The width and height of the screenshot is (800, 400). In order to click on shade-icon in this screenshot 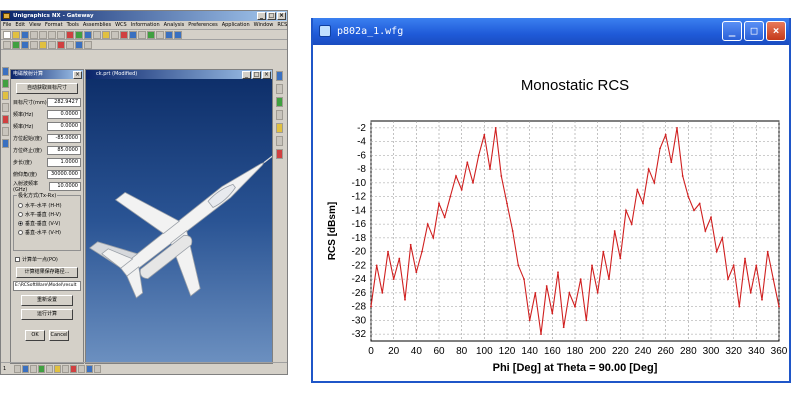, I will do `click(133, 34)`.